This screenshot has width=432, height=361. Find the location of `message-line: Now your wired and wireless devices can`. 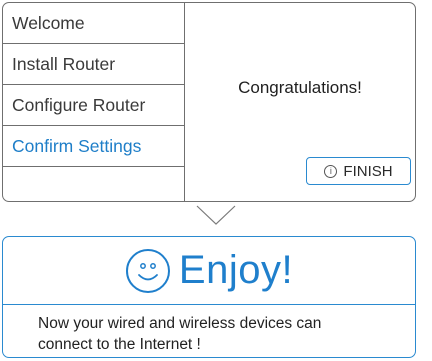

message-line: Now your wired and wireless devices can is located at coordinates (180, 323).